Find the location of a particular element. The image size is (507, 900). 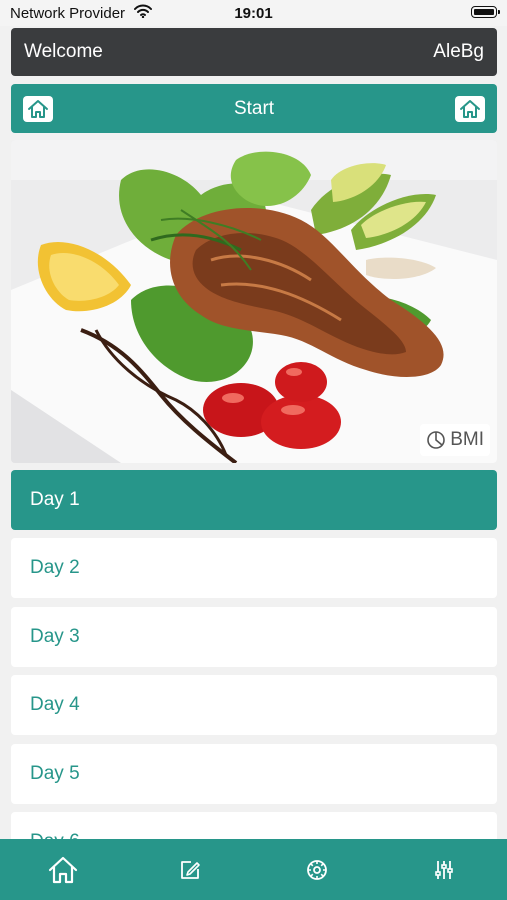

tab-edit is located at coordinates (190, 869).